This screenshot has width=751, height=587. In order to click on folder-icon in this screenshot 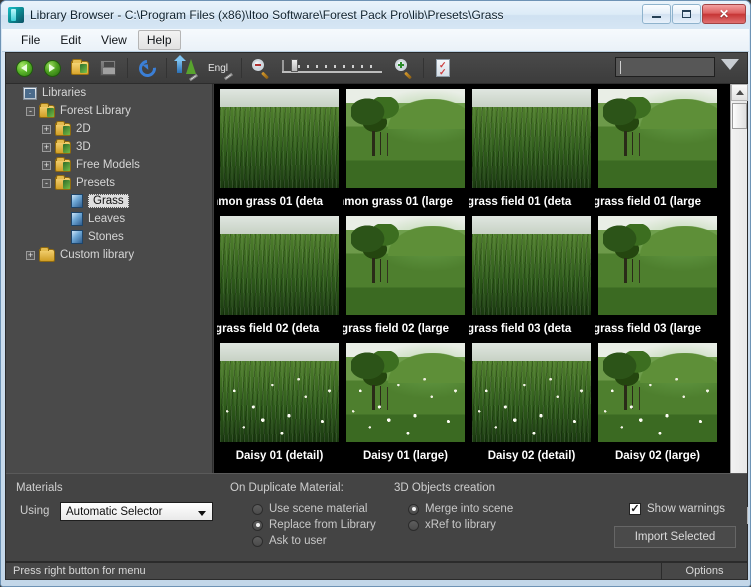, I will do `click(47, 254)`.